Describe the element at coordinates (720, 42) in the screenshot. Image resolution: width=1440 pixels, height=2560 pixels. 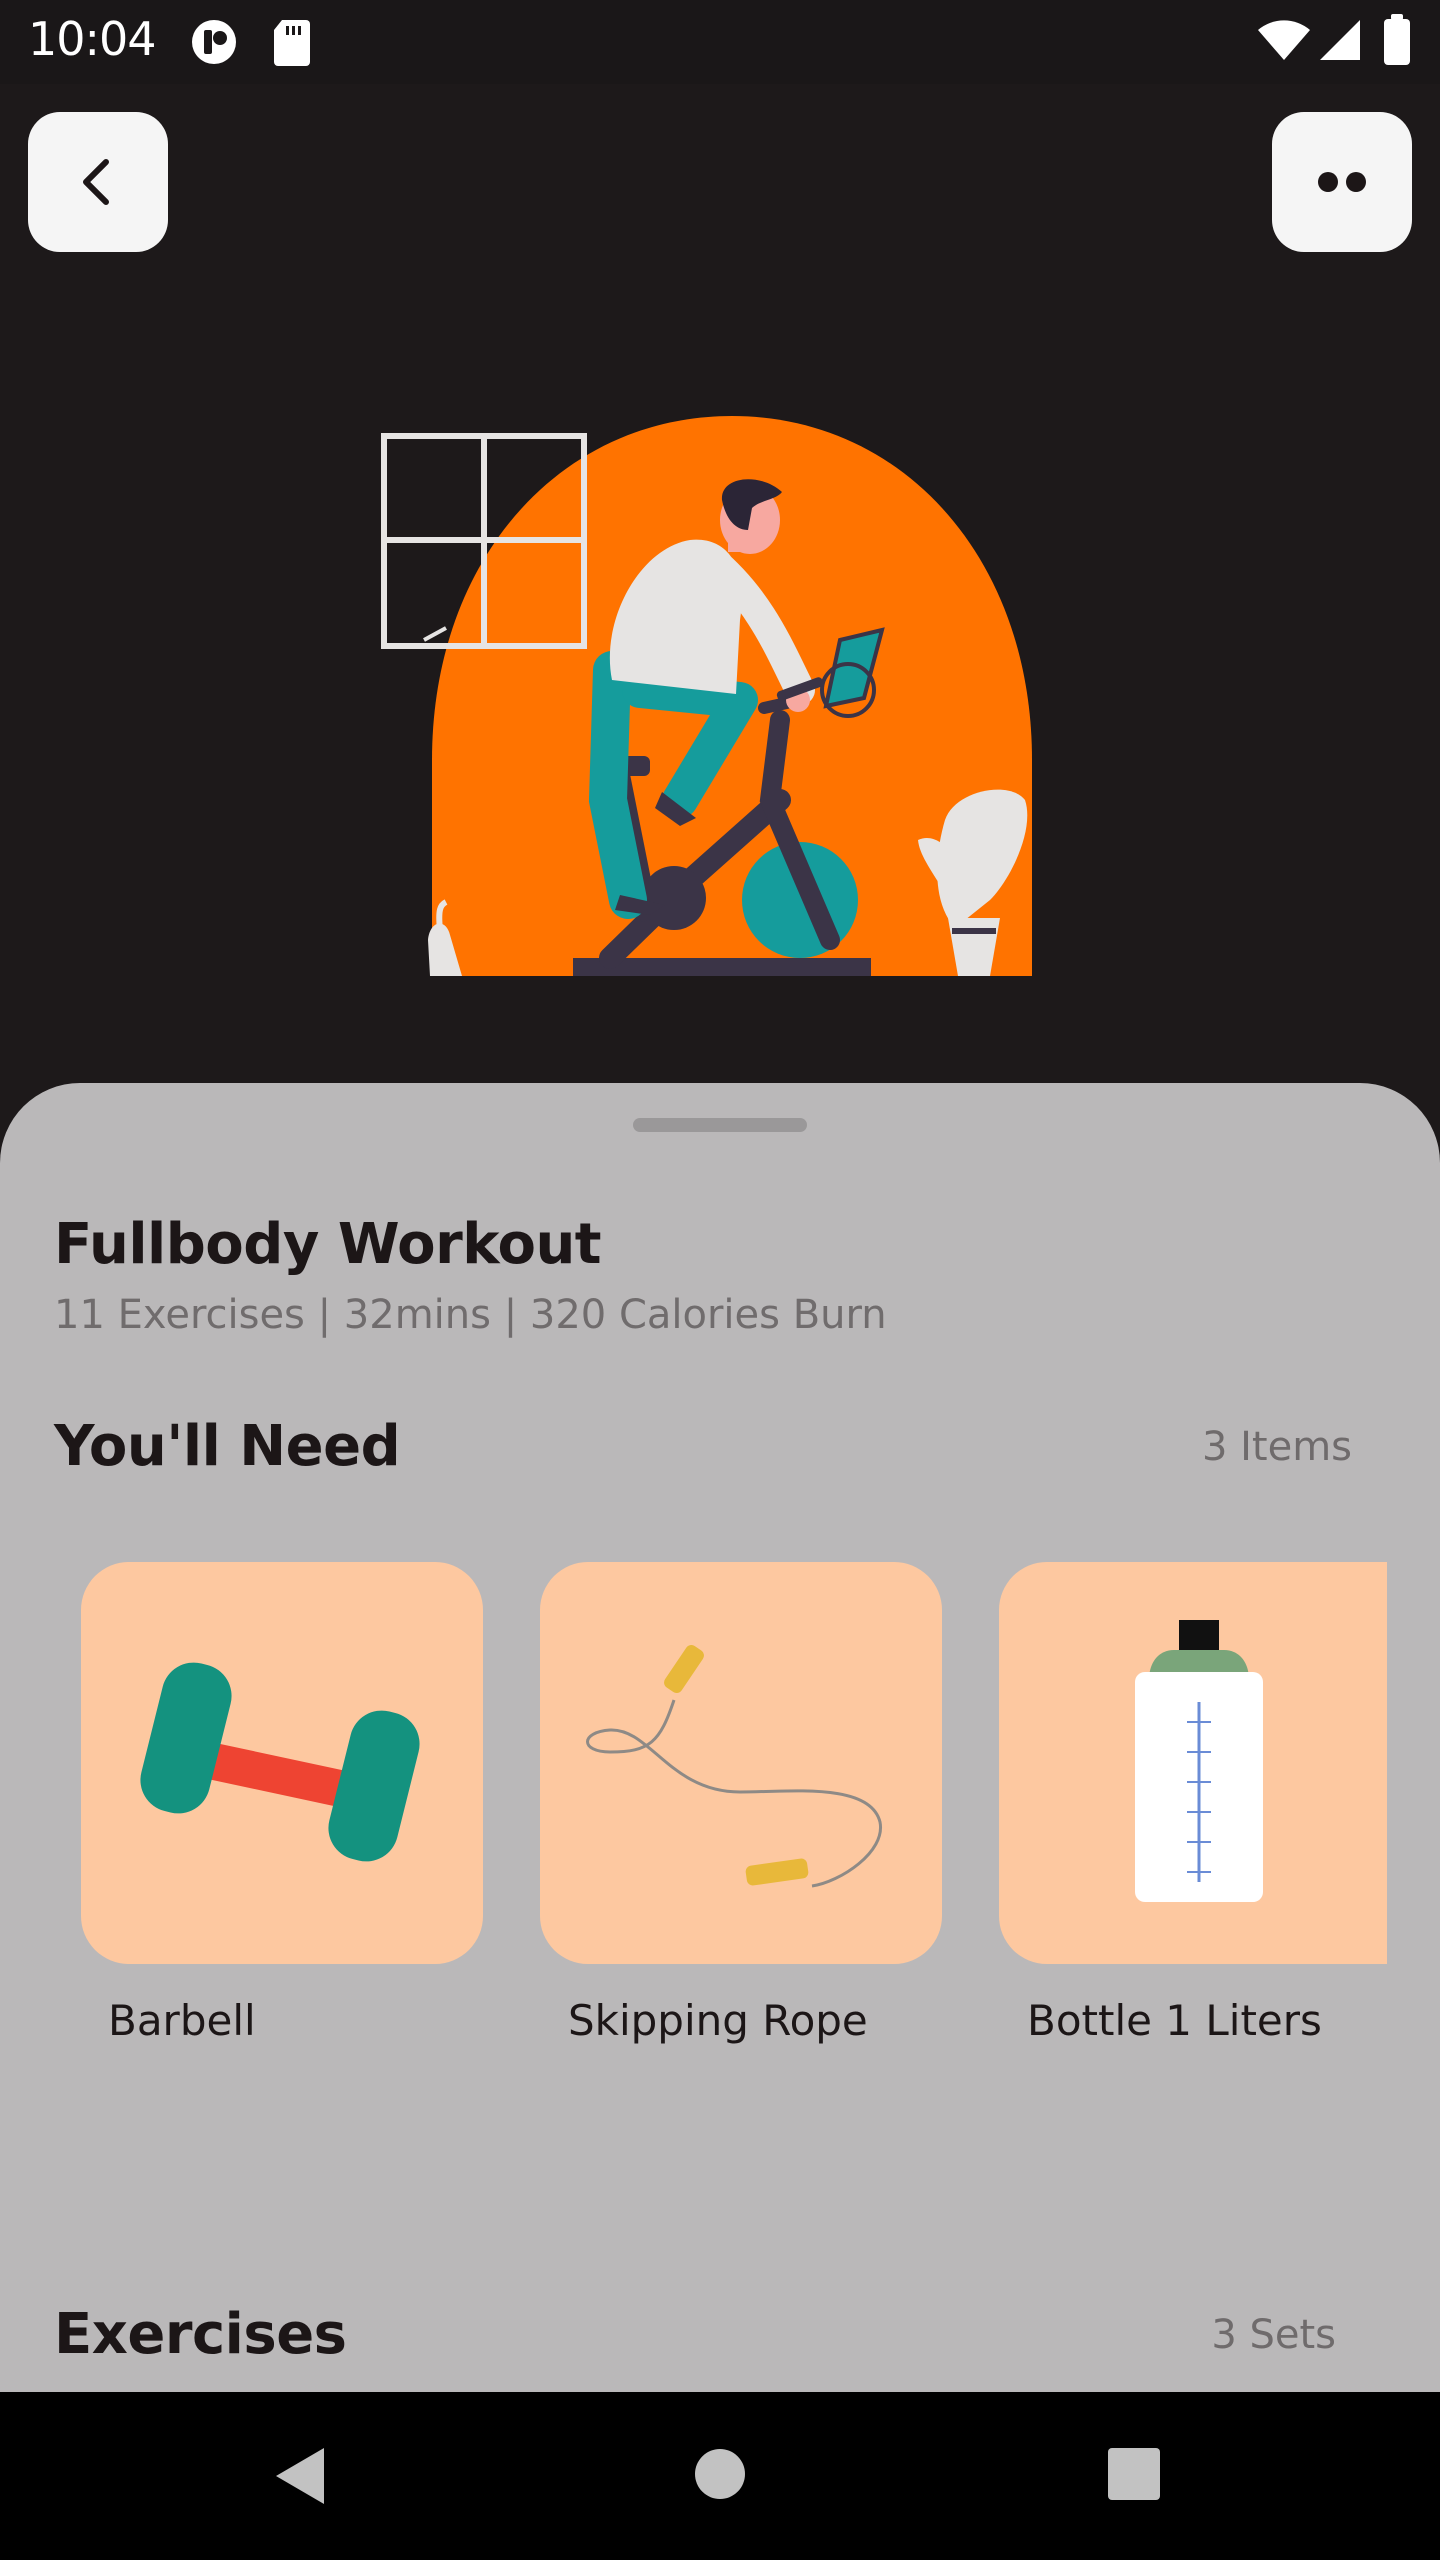
I see `status-bar: 10:04` at that location.